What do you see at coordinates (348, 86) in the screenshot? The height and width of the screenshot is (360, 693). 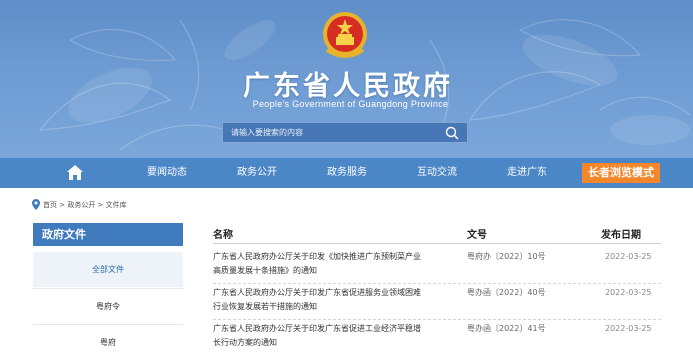 I see `site-title: 广东省人民政府` at bounding box center [348, 86].